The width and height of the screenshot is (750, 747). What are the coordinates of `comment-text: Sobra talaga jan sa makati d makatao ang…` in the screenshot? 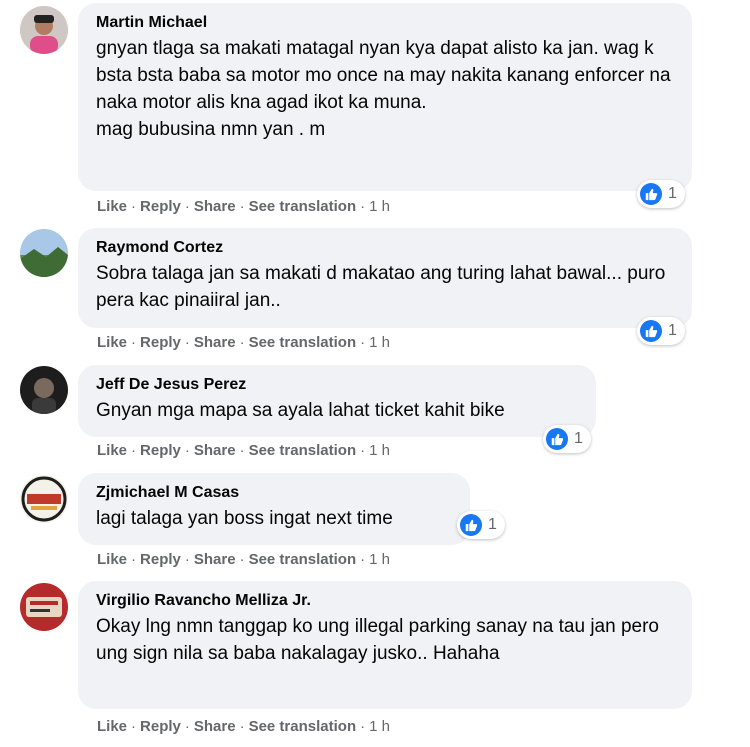 It's located at (381, 287).